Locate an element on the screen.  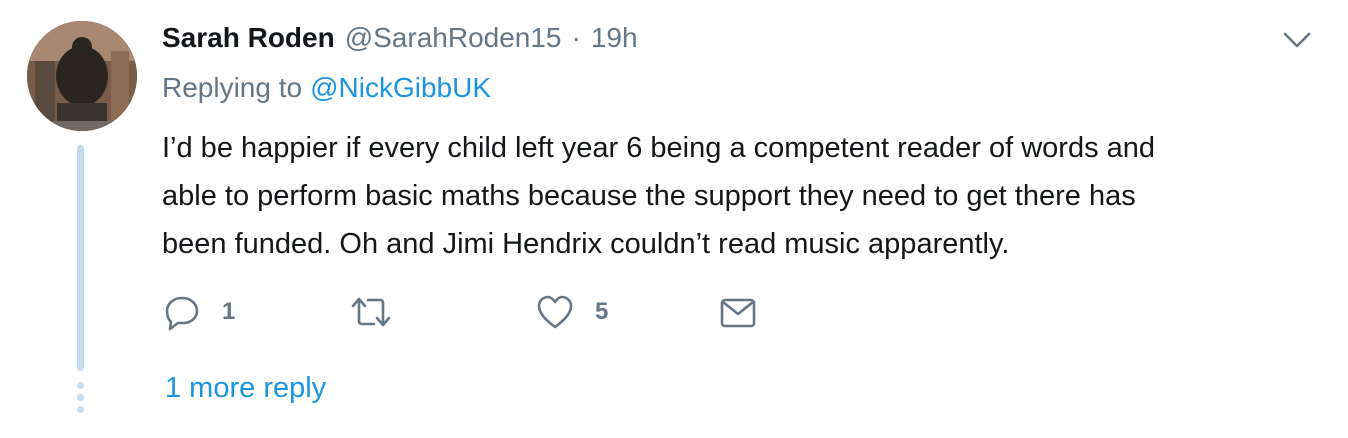
replying-to-label: Replying to is located at coordinates (232, 87).